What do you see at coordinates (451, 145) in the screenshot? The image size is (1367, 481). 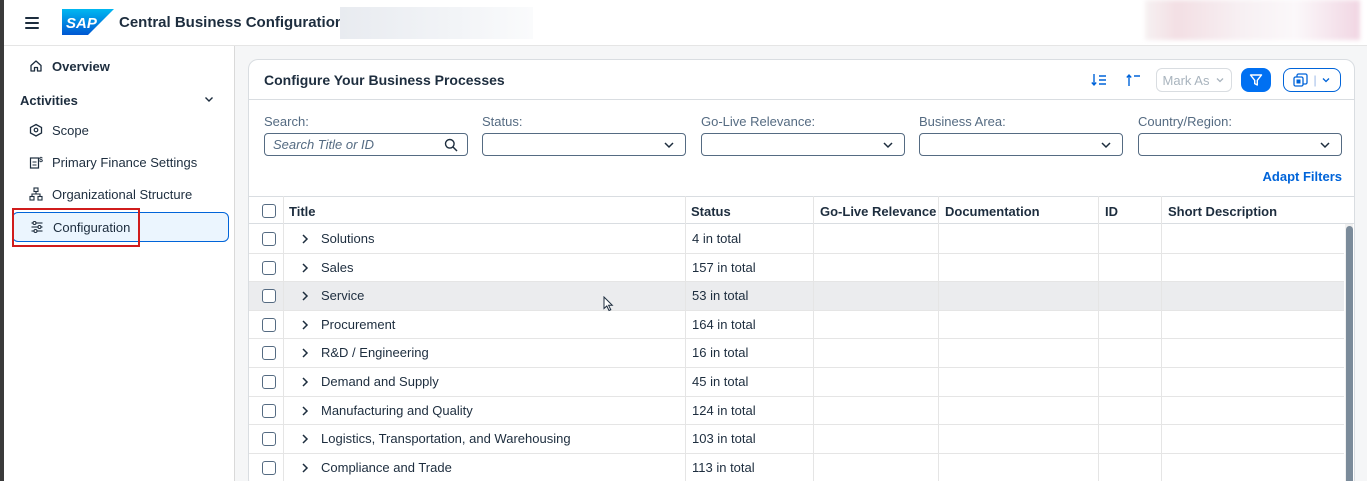 I see `search-icon` at bounding box center [451, 145].